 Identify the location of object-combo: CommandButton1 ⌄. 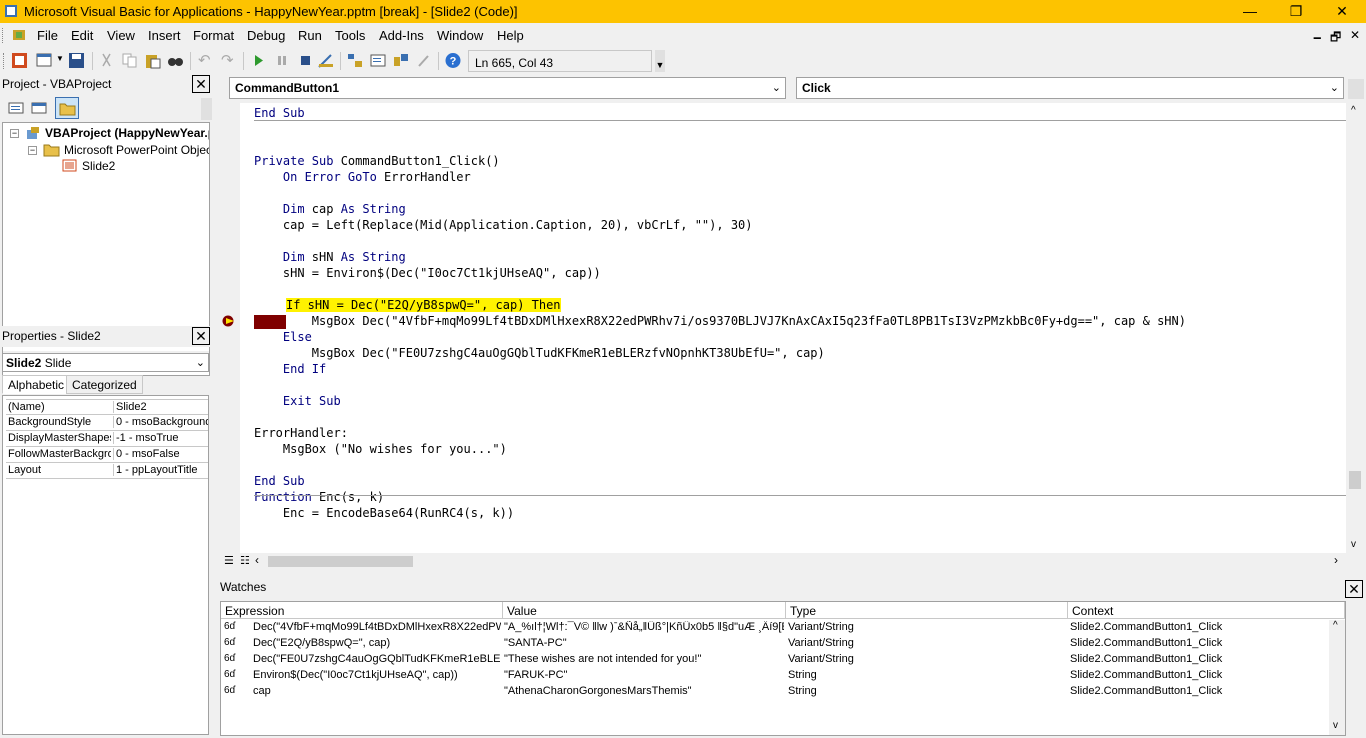
(507, 88).